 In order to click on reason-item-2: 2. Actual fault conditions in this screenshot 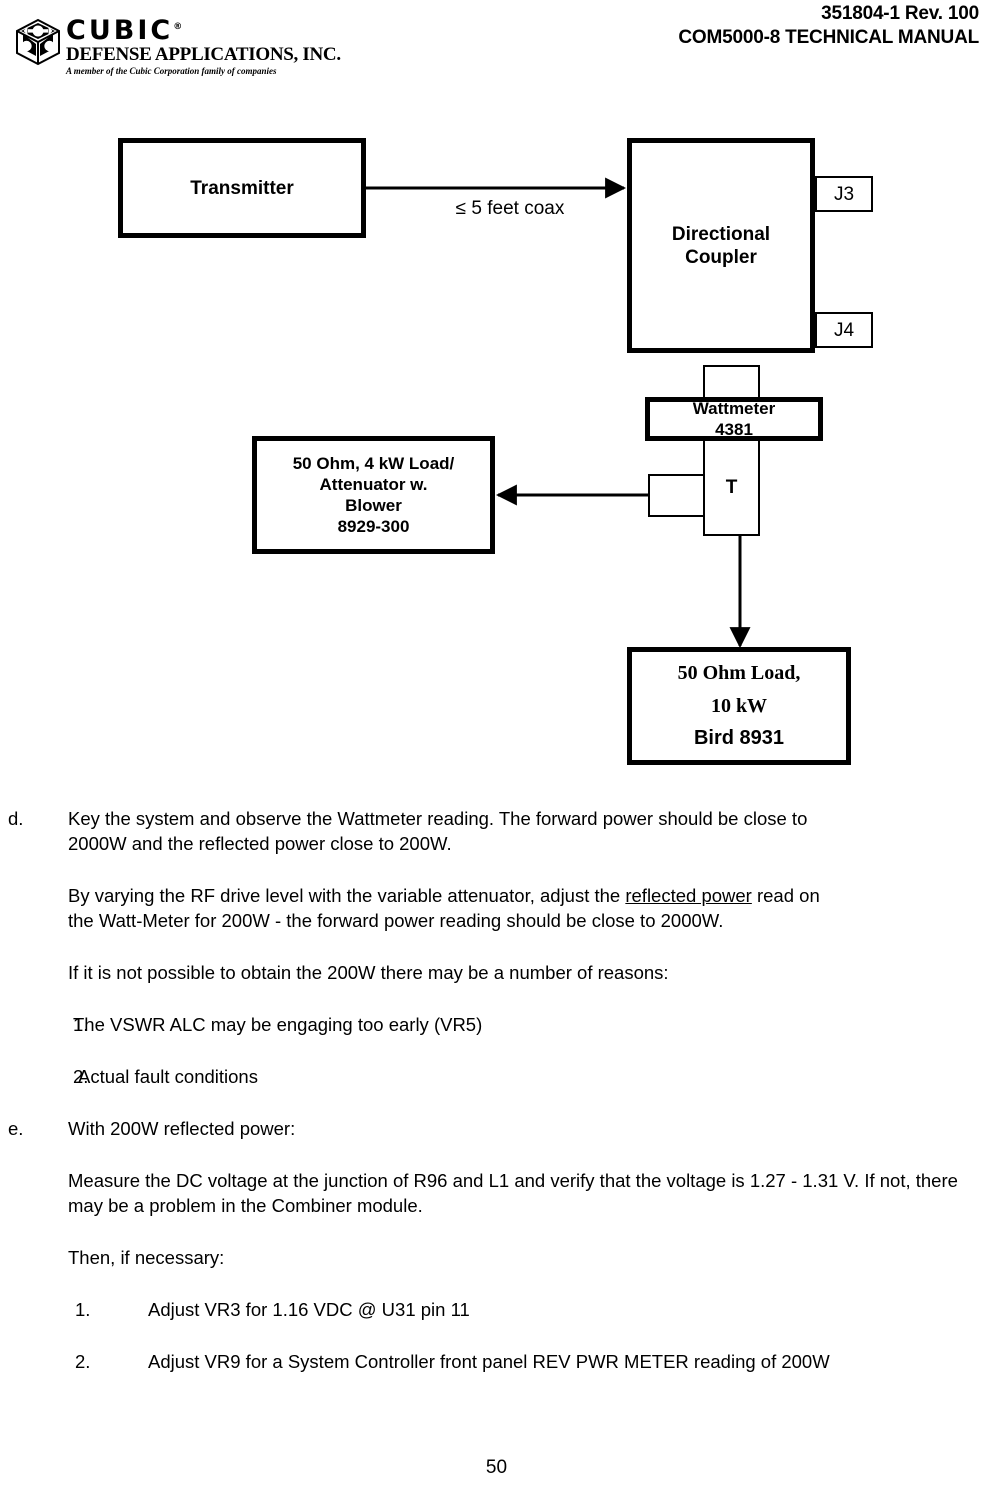, I will do `click(496, 1076)`.